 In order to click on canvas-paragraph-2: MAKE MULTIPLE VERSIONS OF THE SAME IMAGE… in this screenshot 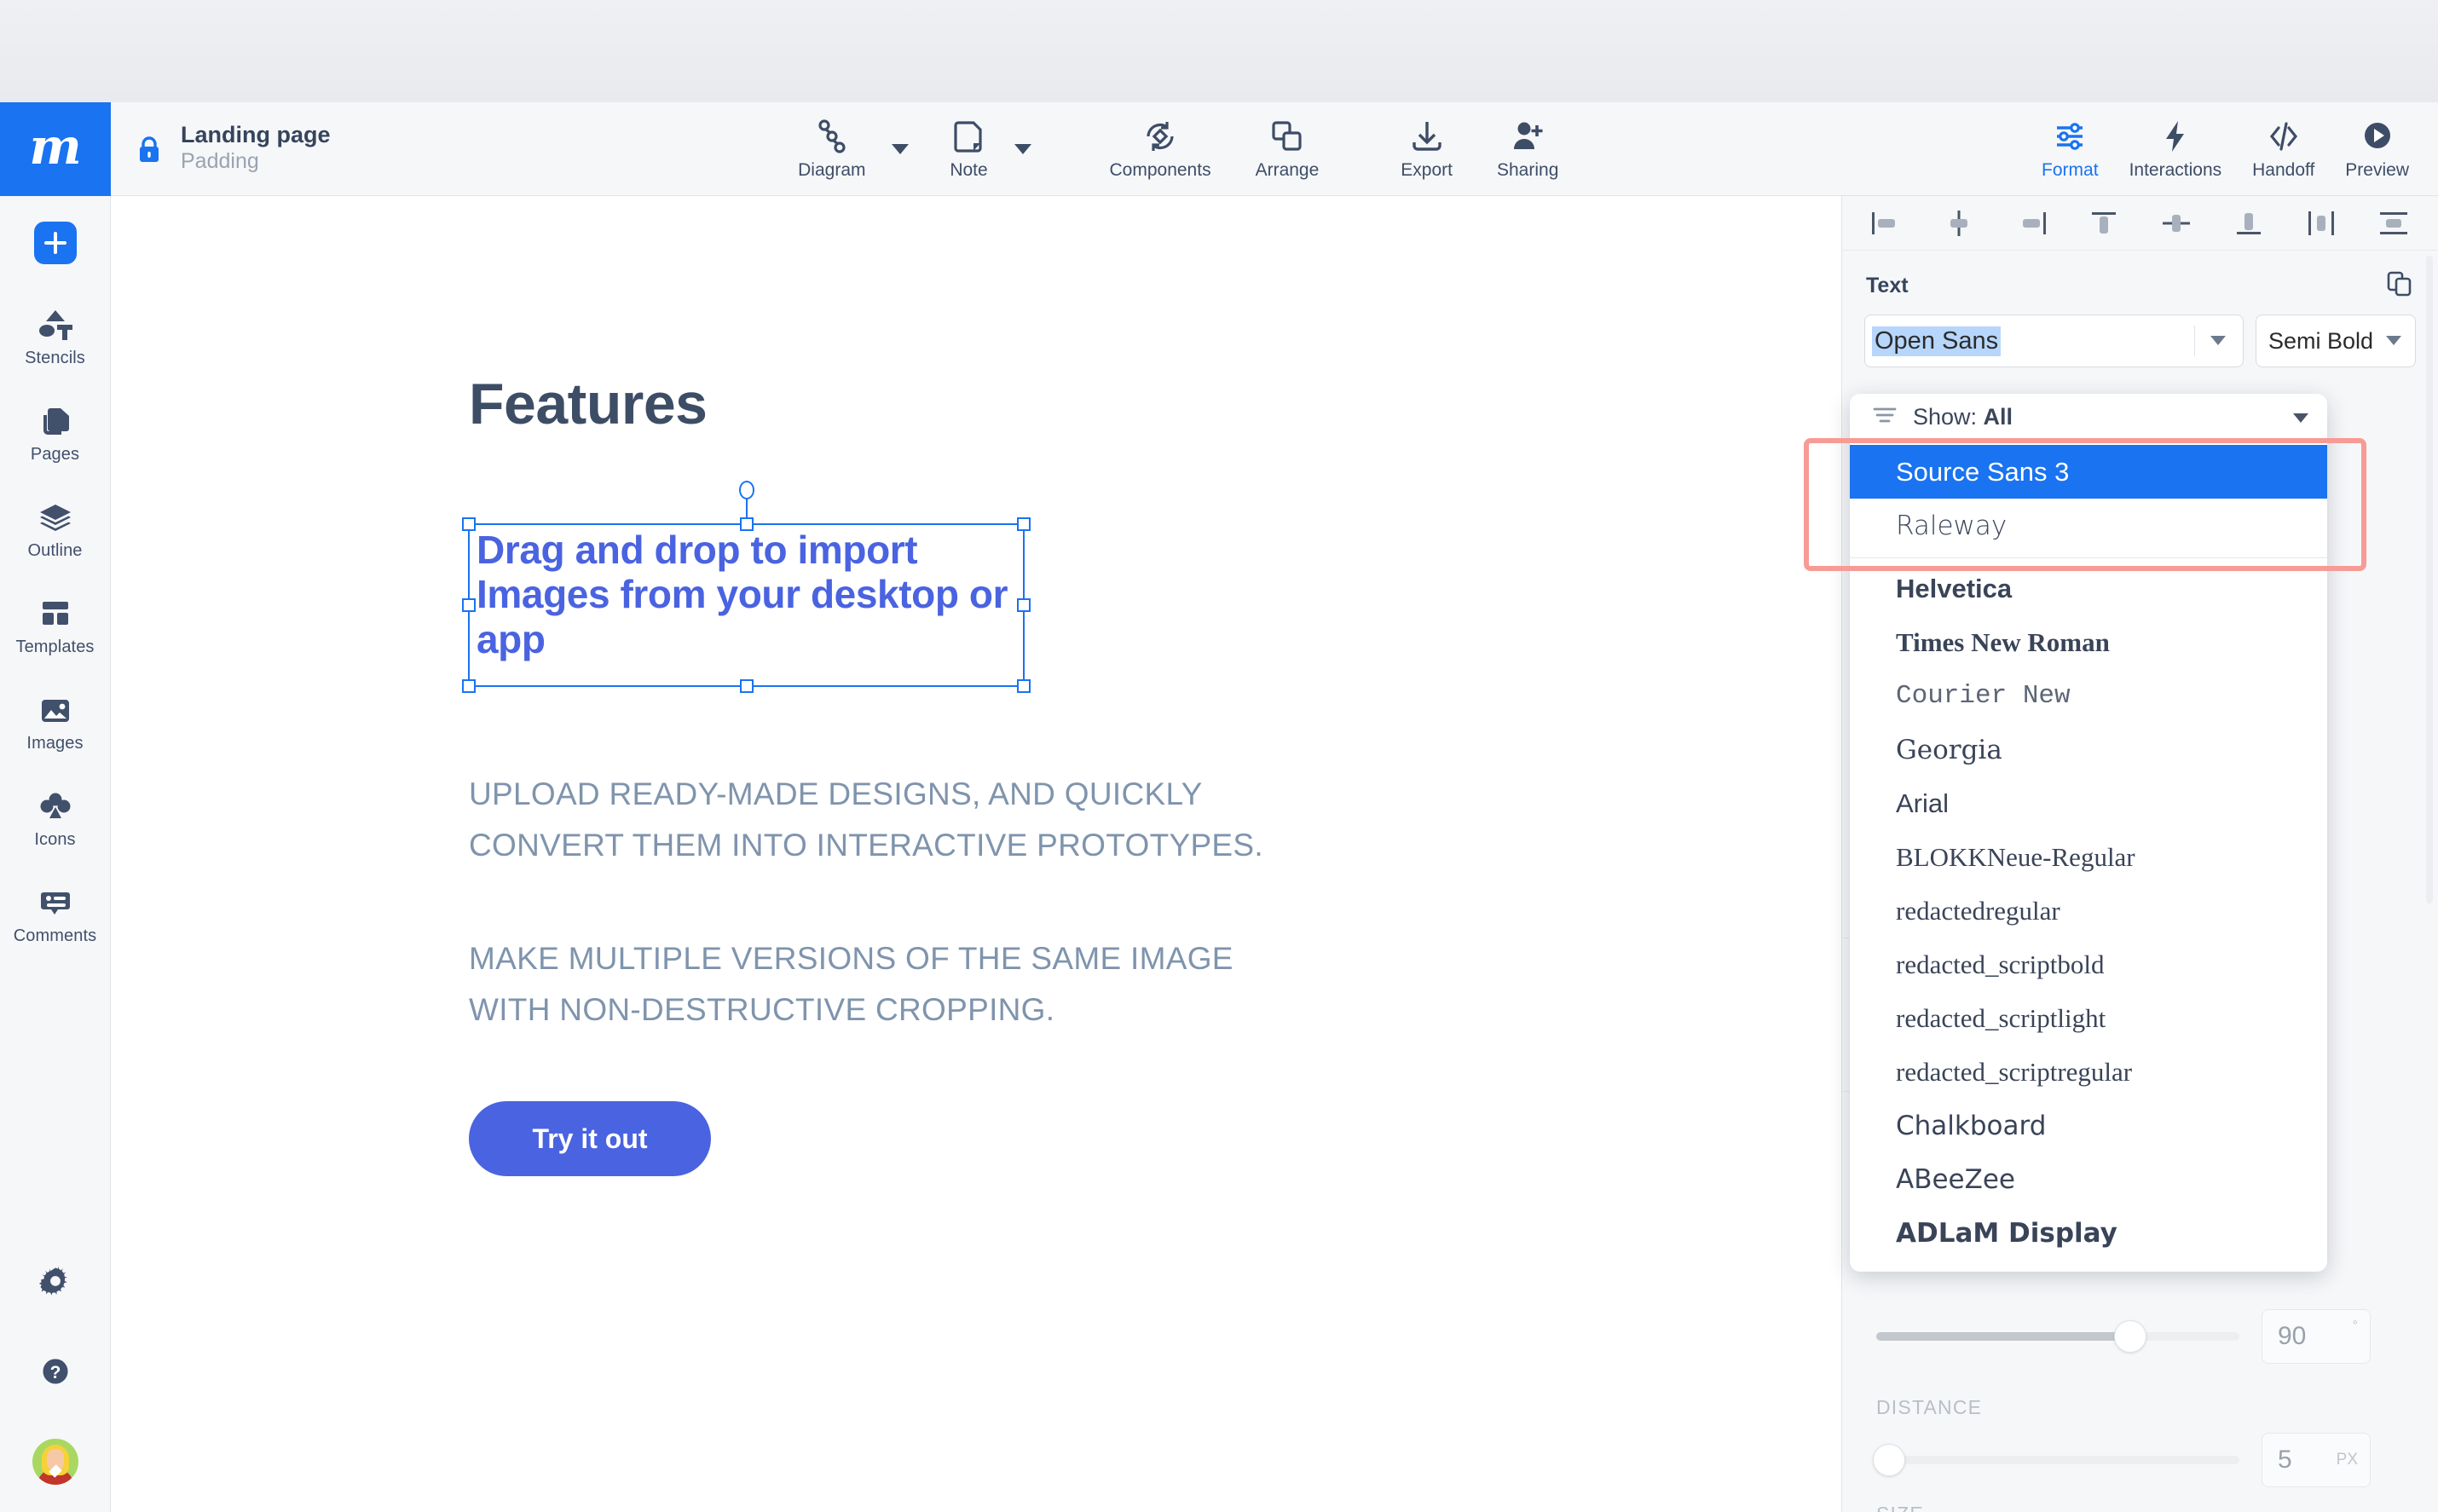, I will do `click(895, 984)`.